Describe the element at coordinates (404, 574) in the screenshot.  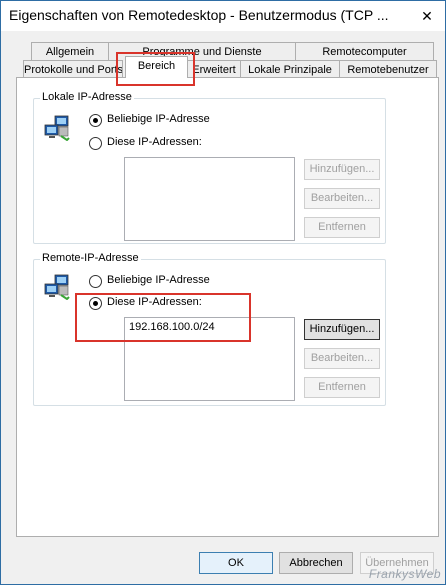
I see `watermark: FrankysWeb` at that location.